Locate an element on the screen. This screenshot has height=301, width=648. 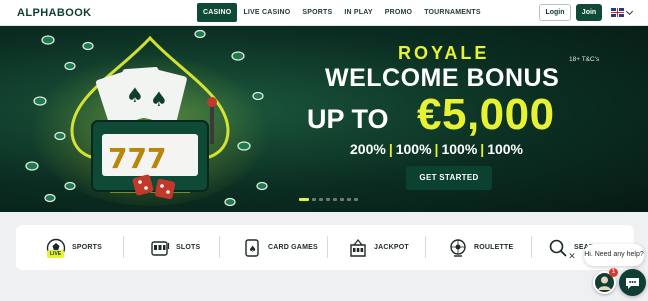
promo-title: WELCOME BONUS is located at coordinates (442, 78).